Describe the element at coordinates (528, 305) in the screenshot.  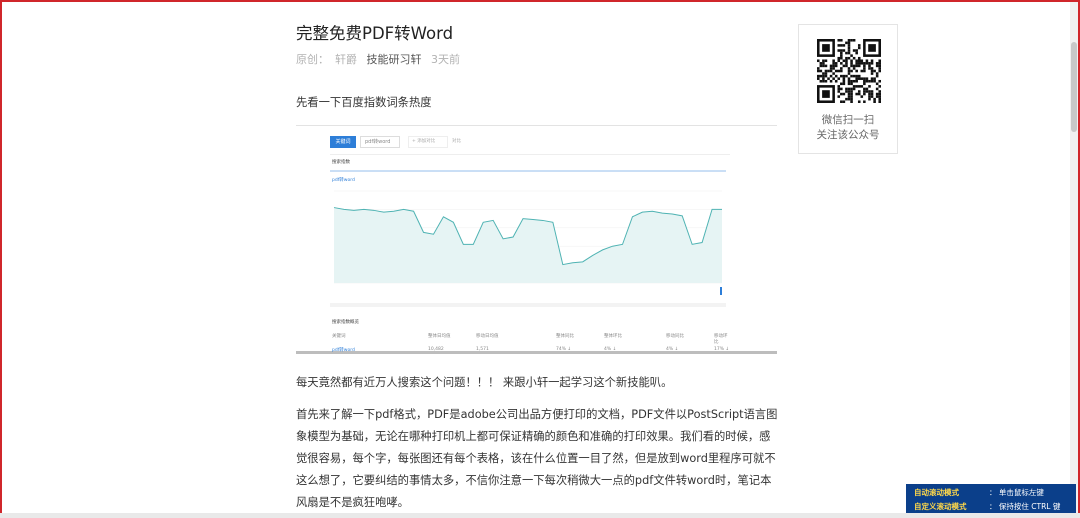
I see `range-slider` at that location.